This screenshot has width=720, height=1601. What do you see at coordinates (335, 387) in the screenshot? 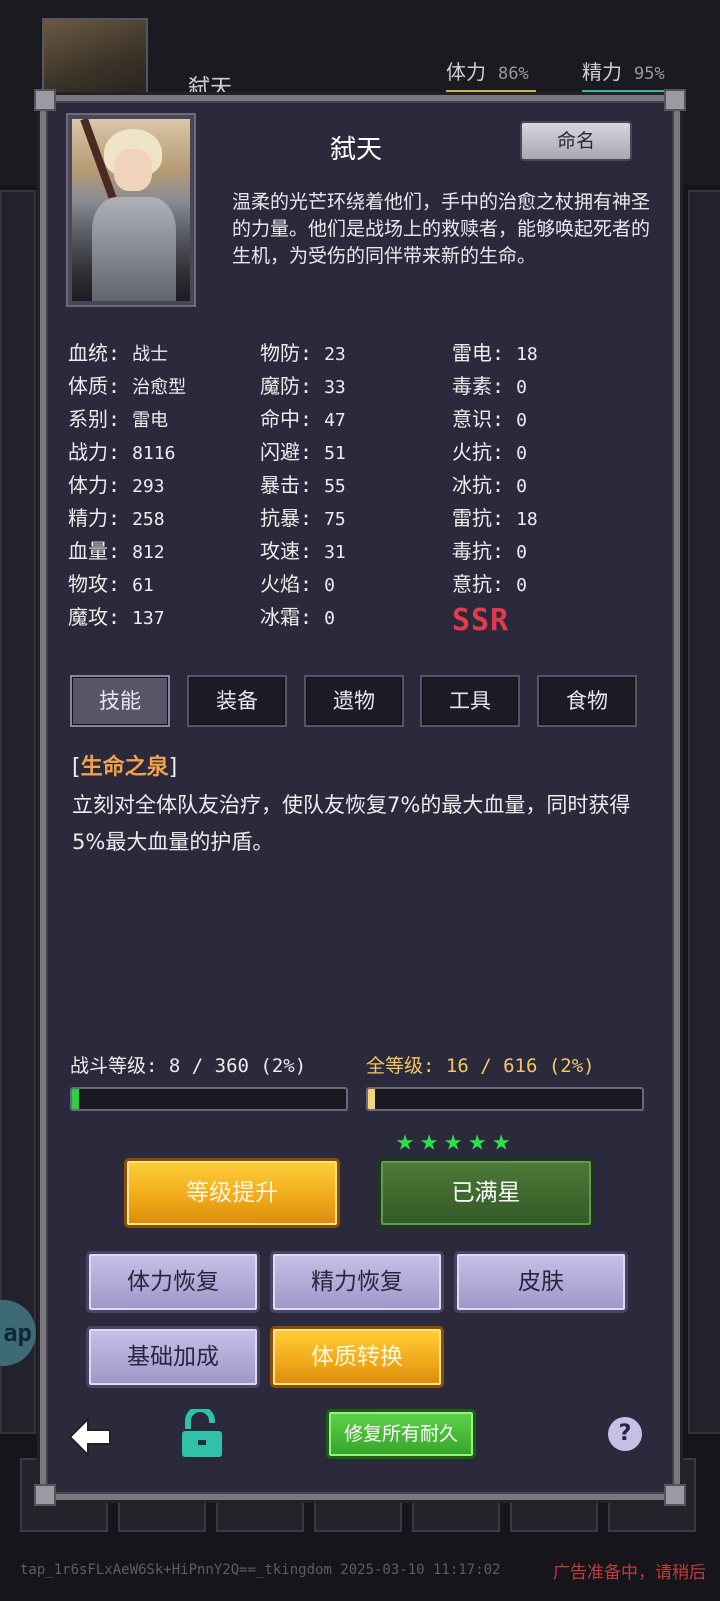
I see `stat-value: 33` at bounding box center [335, 387].